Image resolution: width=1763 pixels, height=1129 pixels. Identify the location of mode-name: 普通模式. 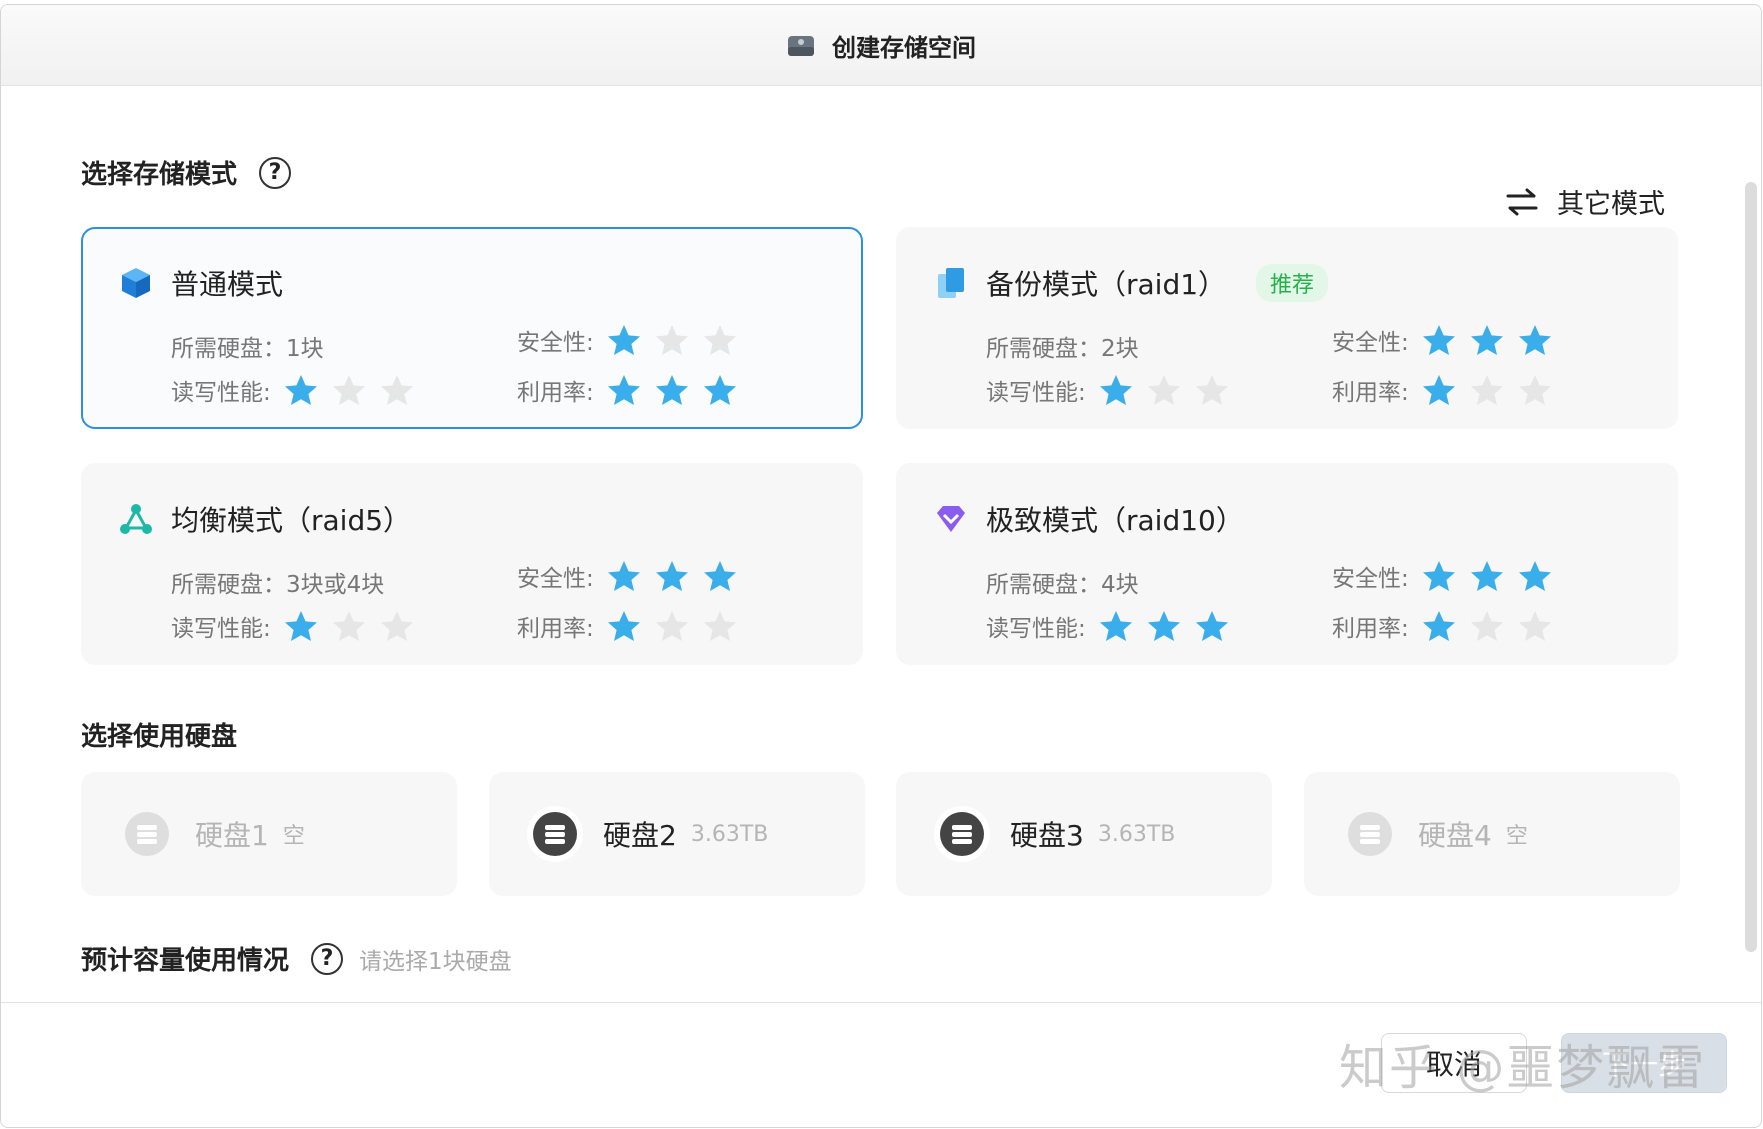
(227, 284).